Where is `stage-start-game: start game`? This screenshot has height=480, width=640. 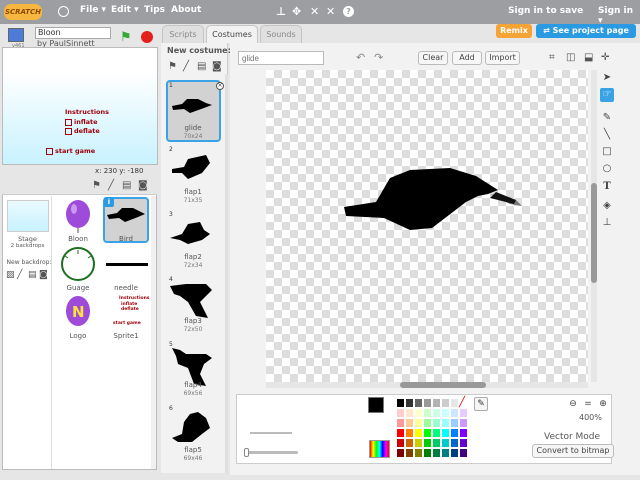
stage-start-game: start game is located at coordinates (70, 151).